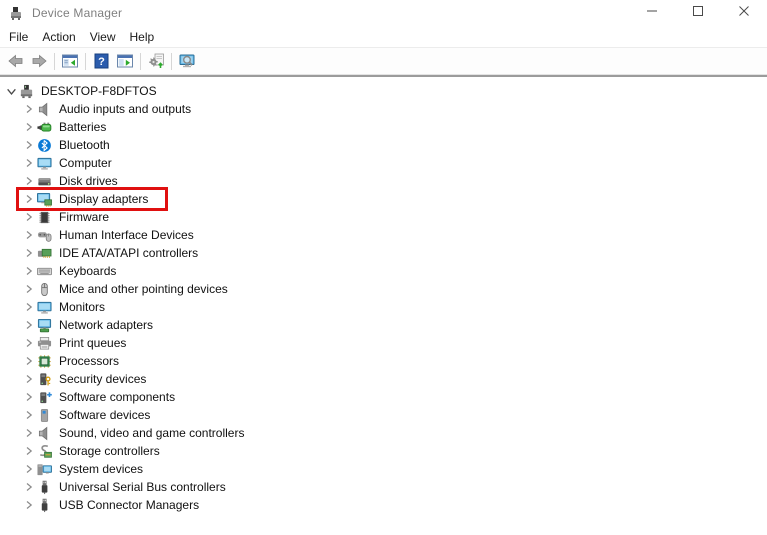  I want to click on tree-item-label: Mice and other pointing devices, so click(143, 289).